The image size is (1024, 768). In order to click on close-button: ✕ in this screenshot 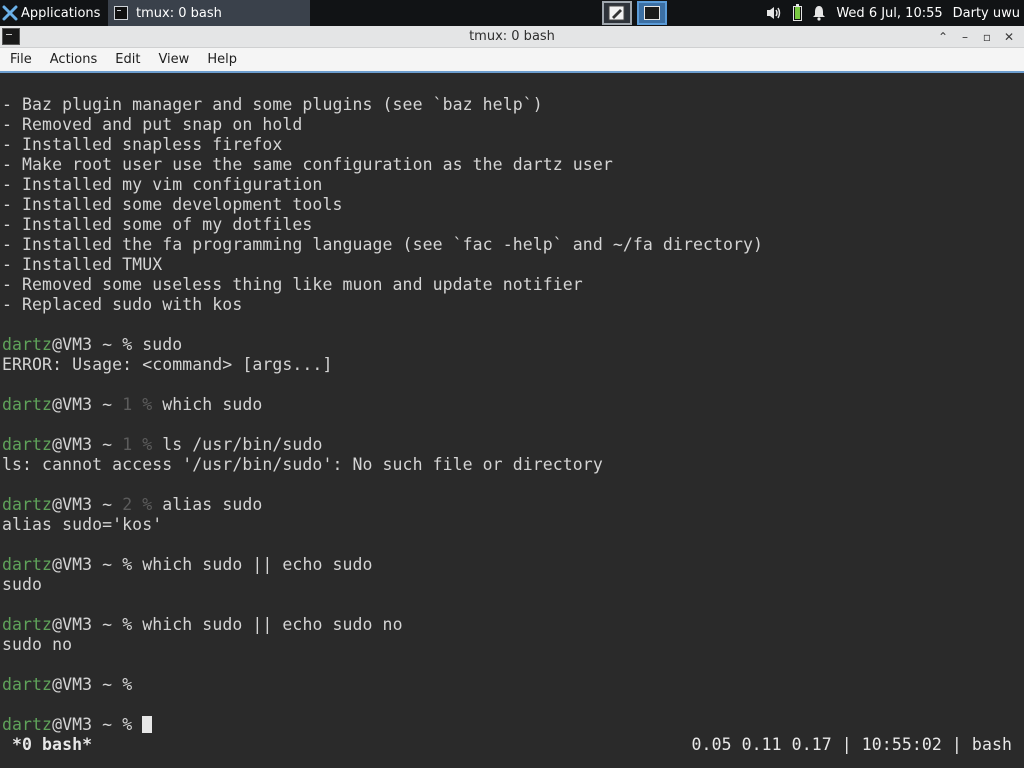, I will do `click(1009, 37)`.